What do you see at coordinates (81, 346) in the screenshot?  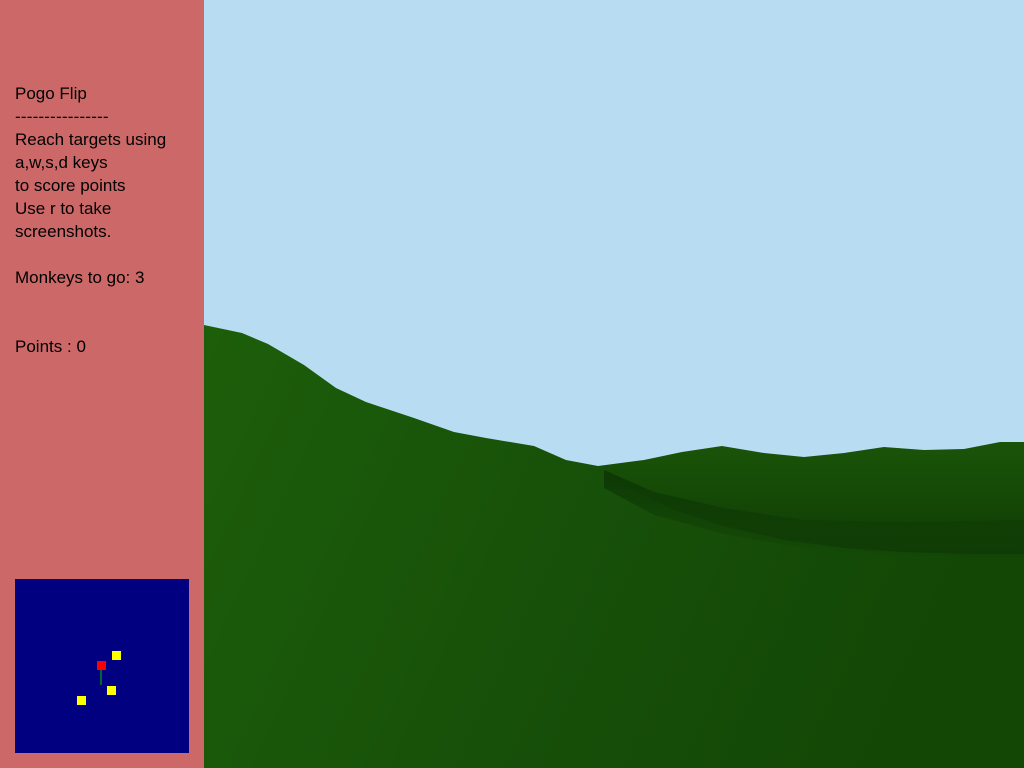 I see `points-value: 0` at bounding box center [81, 346].